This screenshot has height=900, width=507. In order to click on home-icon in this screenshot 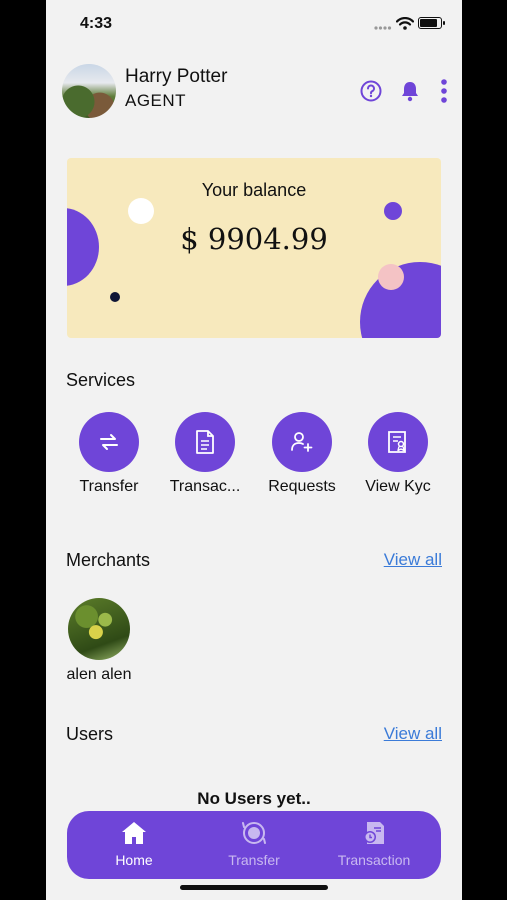, I will do `click(134, 833)`.